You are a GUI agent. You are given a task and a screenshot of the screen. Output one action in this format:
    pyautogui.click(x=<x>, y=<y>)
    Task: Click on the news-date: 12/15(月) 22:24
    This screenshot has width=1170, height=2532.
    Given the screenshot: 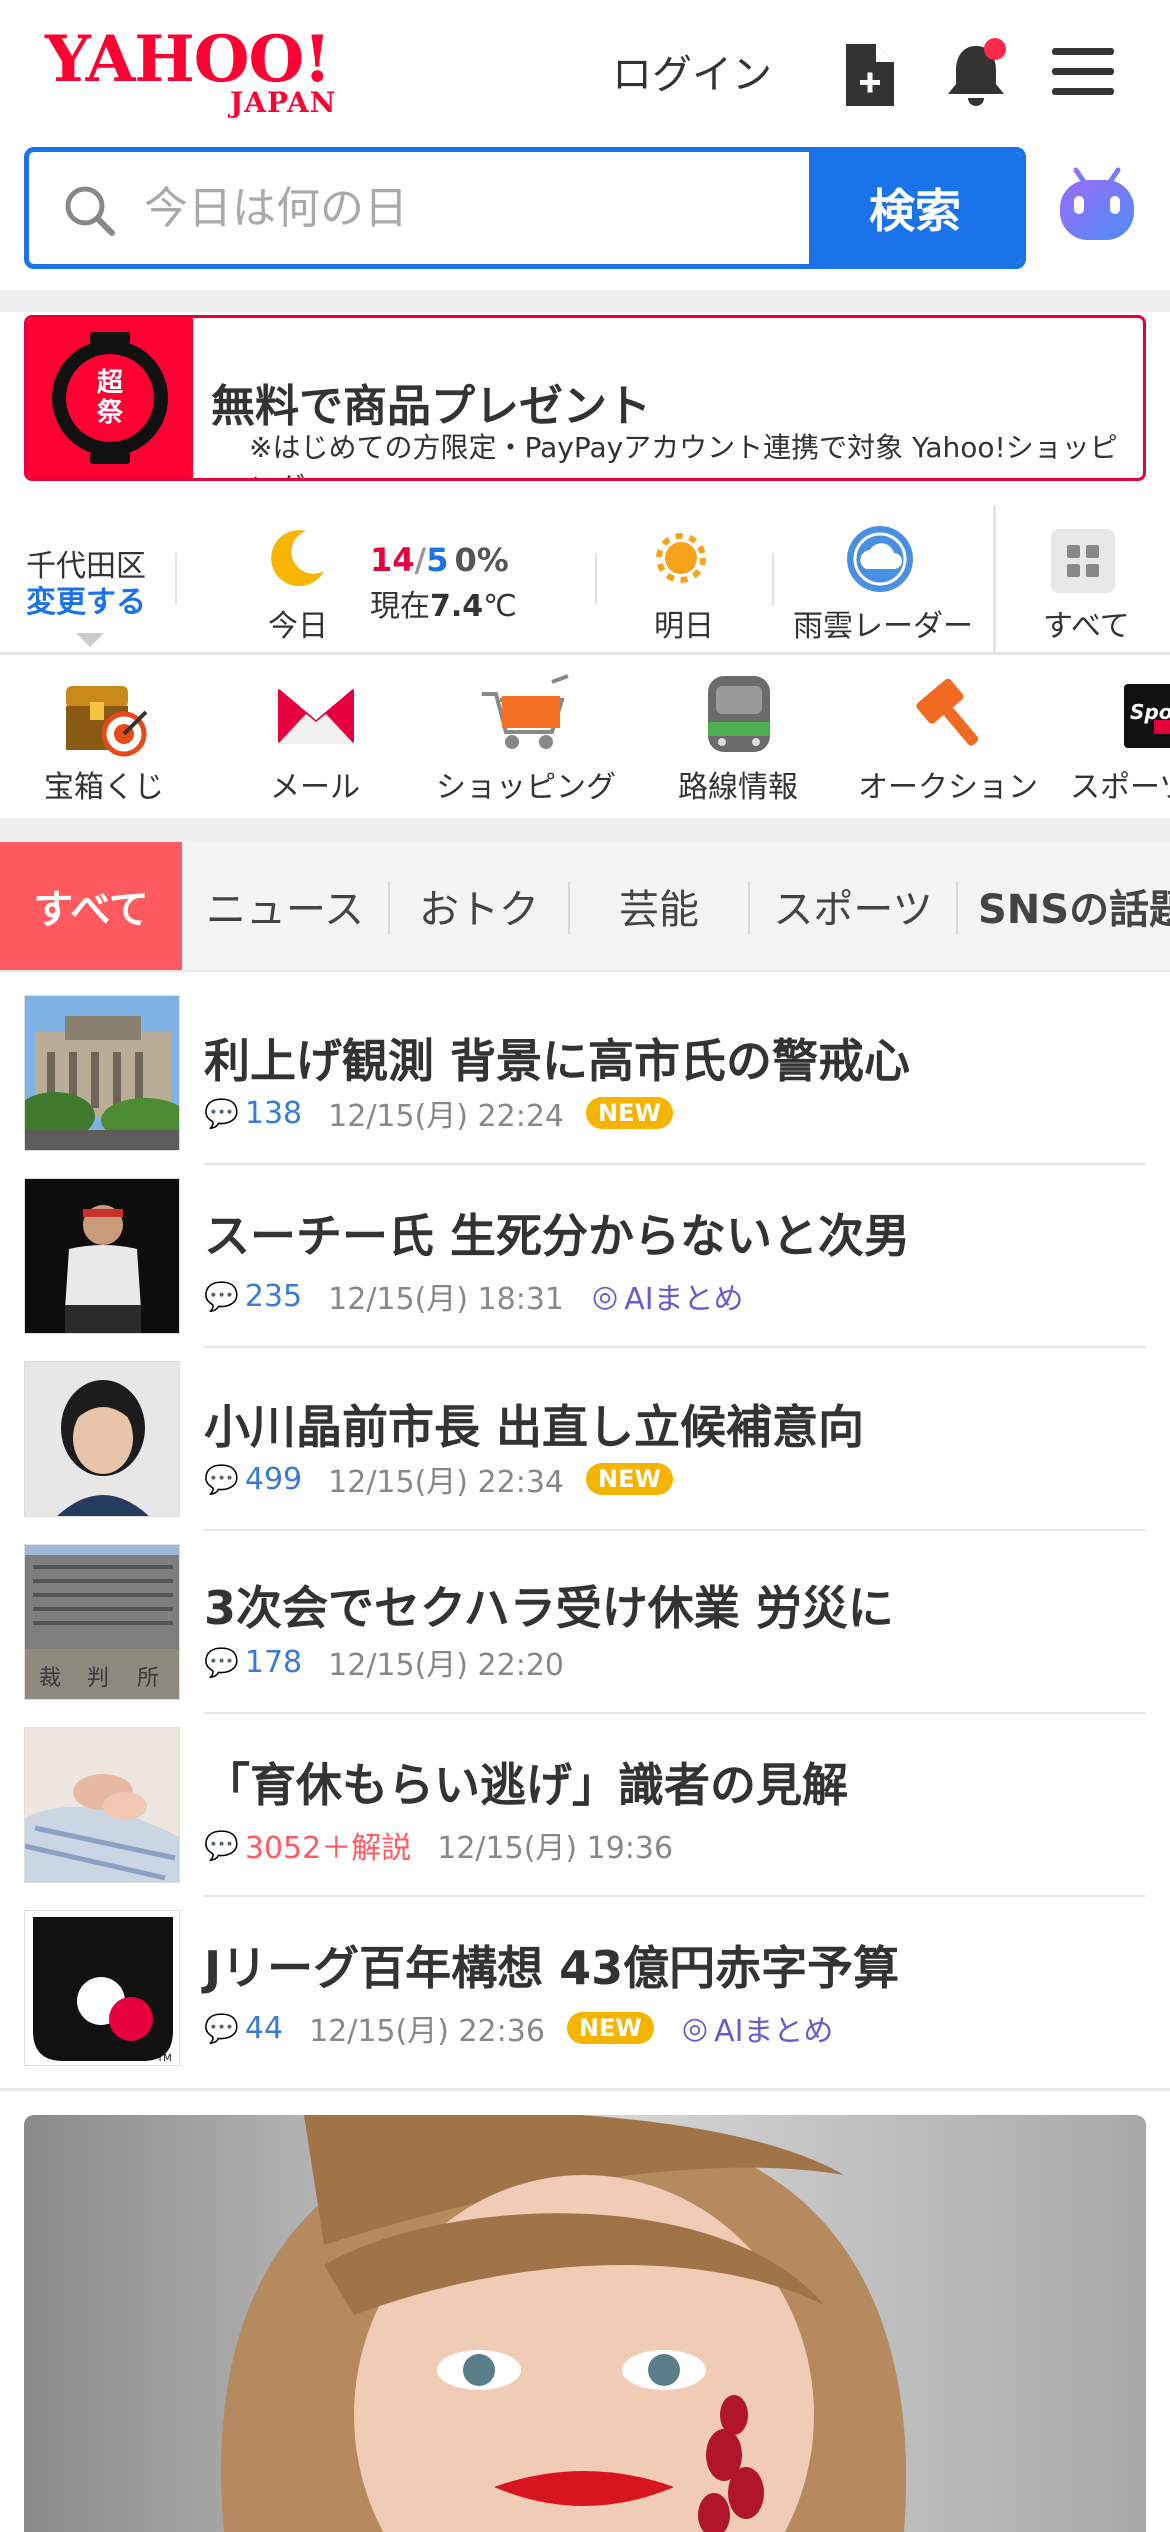 What is the action you would take?
    pyautogui.click(x=446, y=1116)
    